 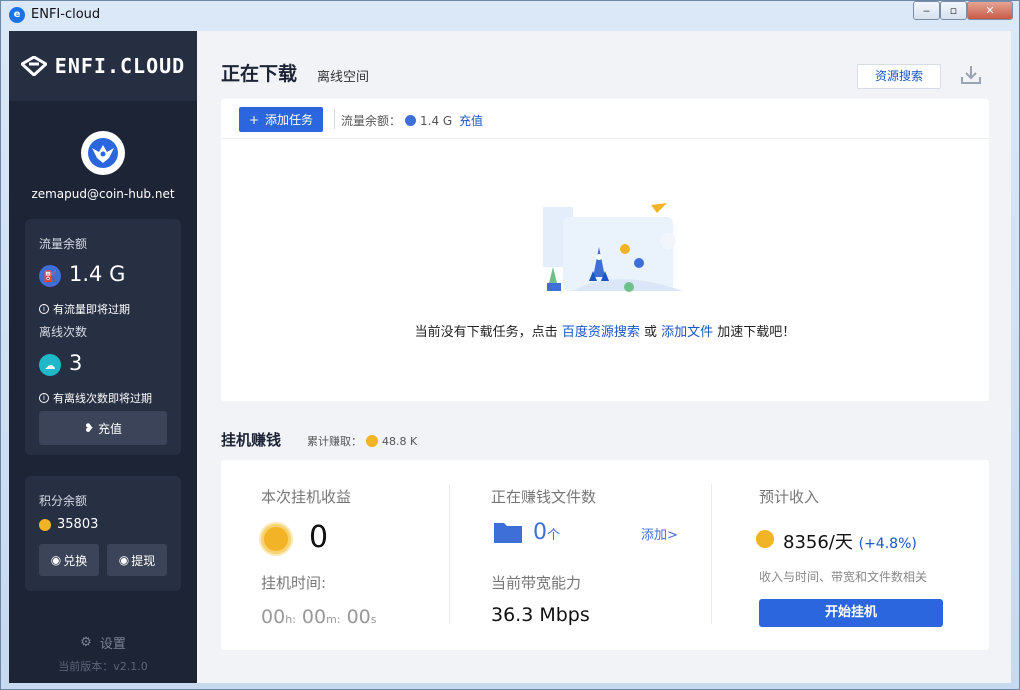 What do you see at coordinates (97, 274) in the screenshot?
I see `traffic-value: 1.4 G` at bounding box center [97, 274].